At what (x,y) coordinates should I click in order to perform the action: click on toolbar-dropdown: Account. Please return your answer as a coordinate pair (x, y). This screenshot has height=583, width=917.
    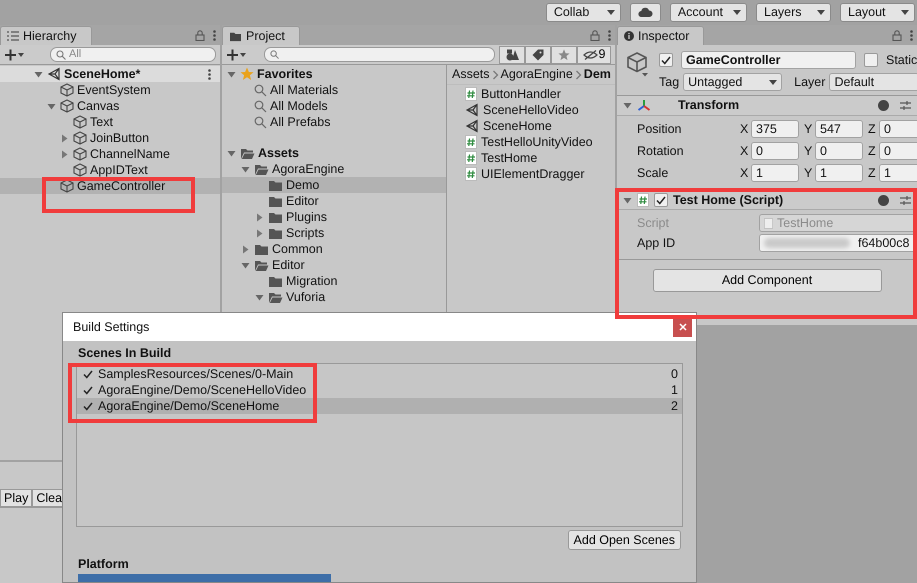
    Looking at the image, I should click on (708, 12).